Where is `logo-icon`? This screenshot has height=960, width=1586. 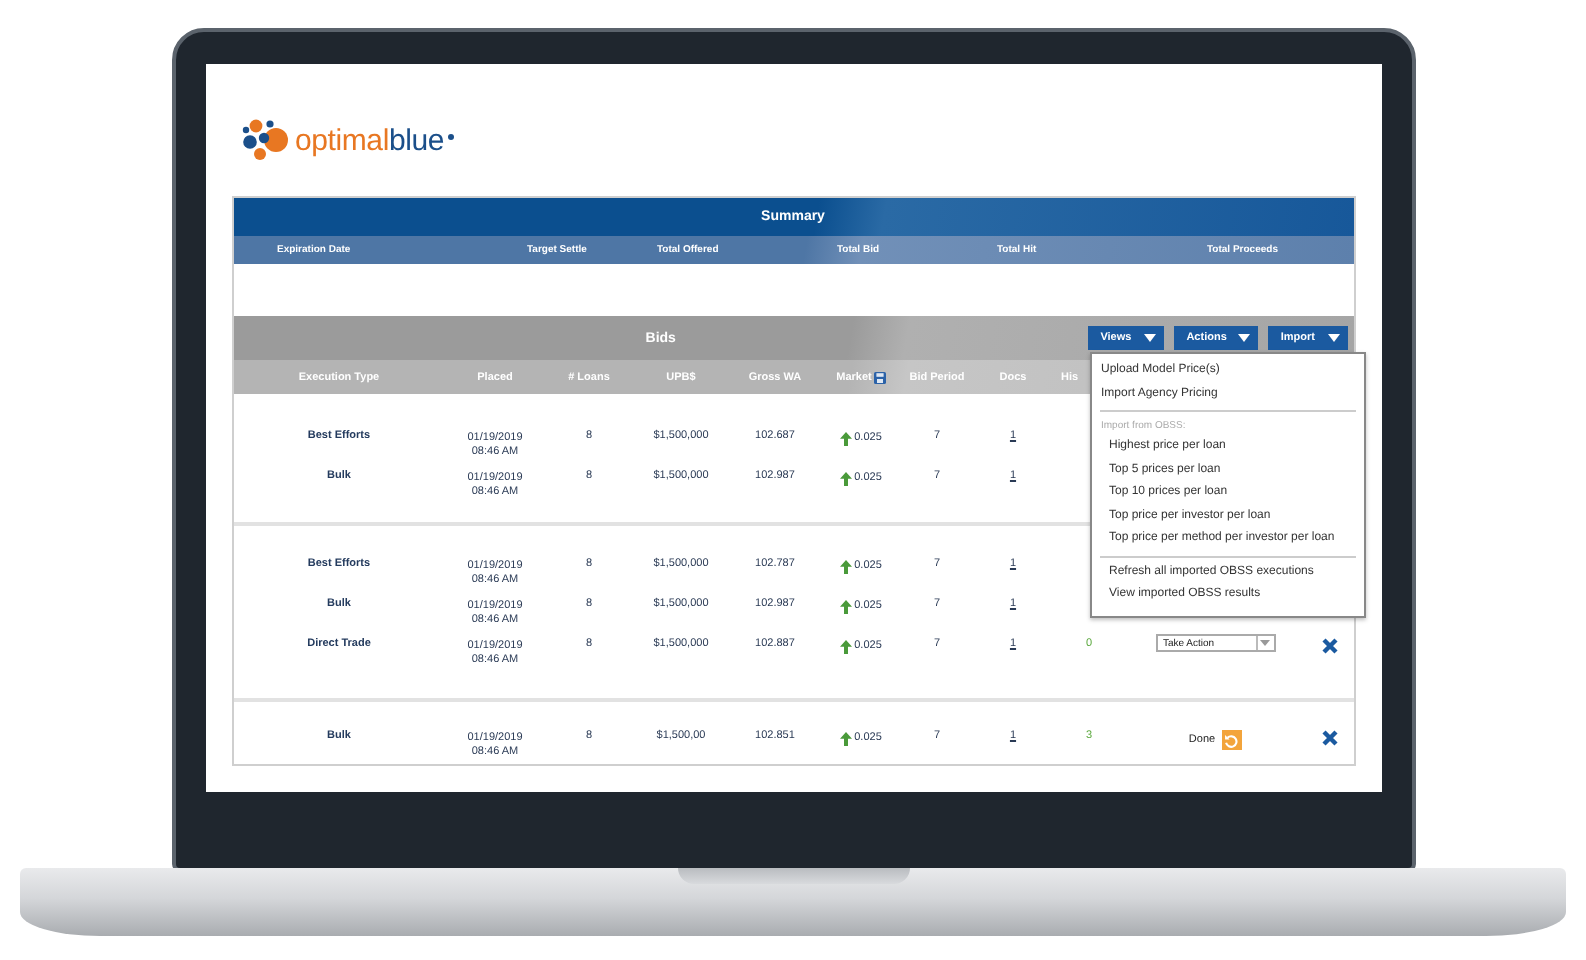
logo-icon is located at coordinates (265, 140).